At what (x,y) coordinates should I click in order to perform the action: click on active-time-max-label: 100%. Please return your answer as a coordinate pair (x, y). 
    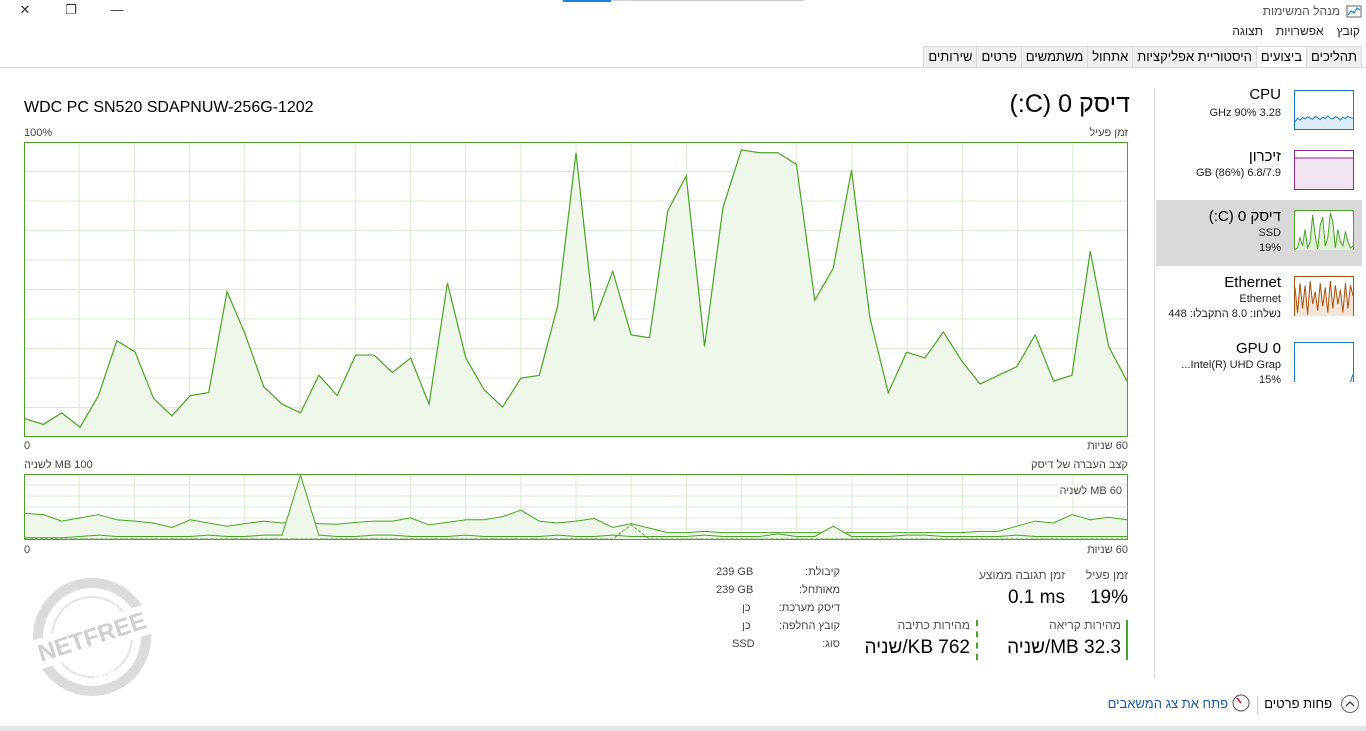
    Looking at the image, I should click on (38, 133).